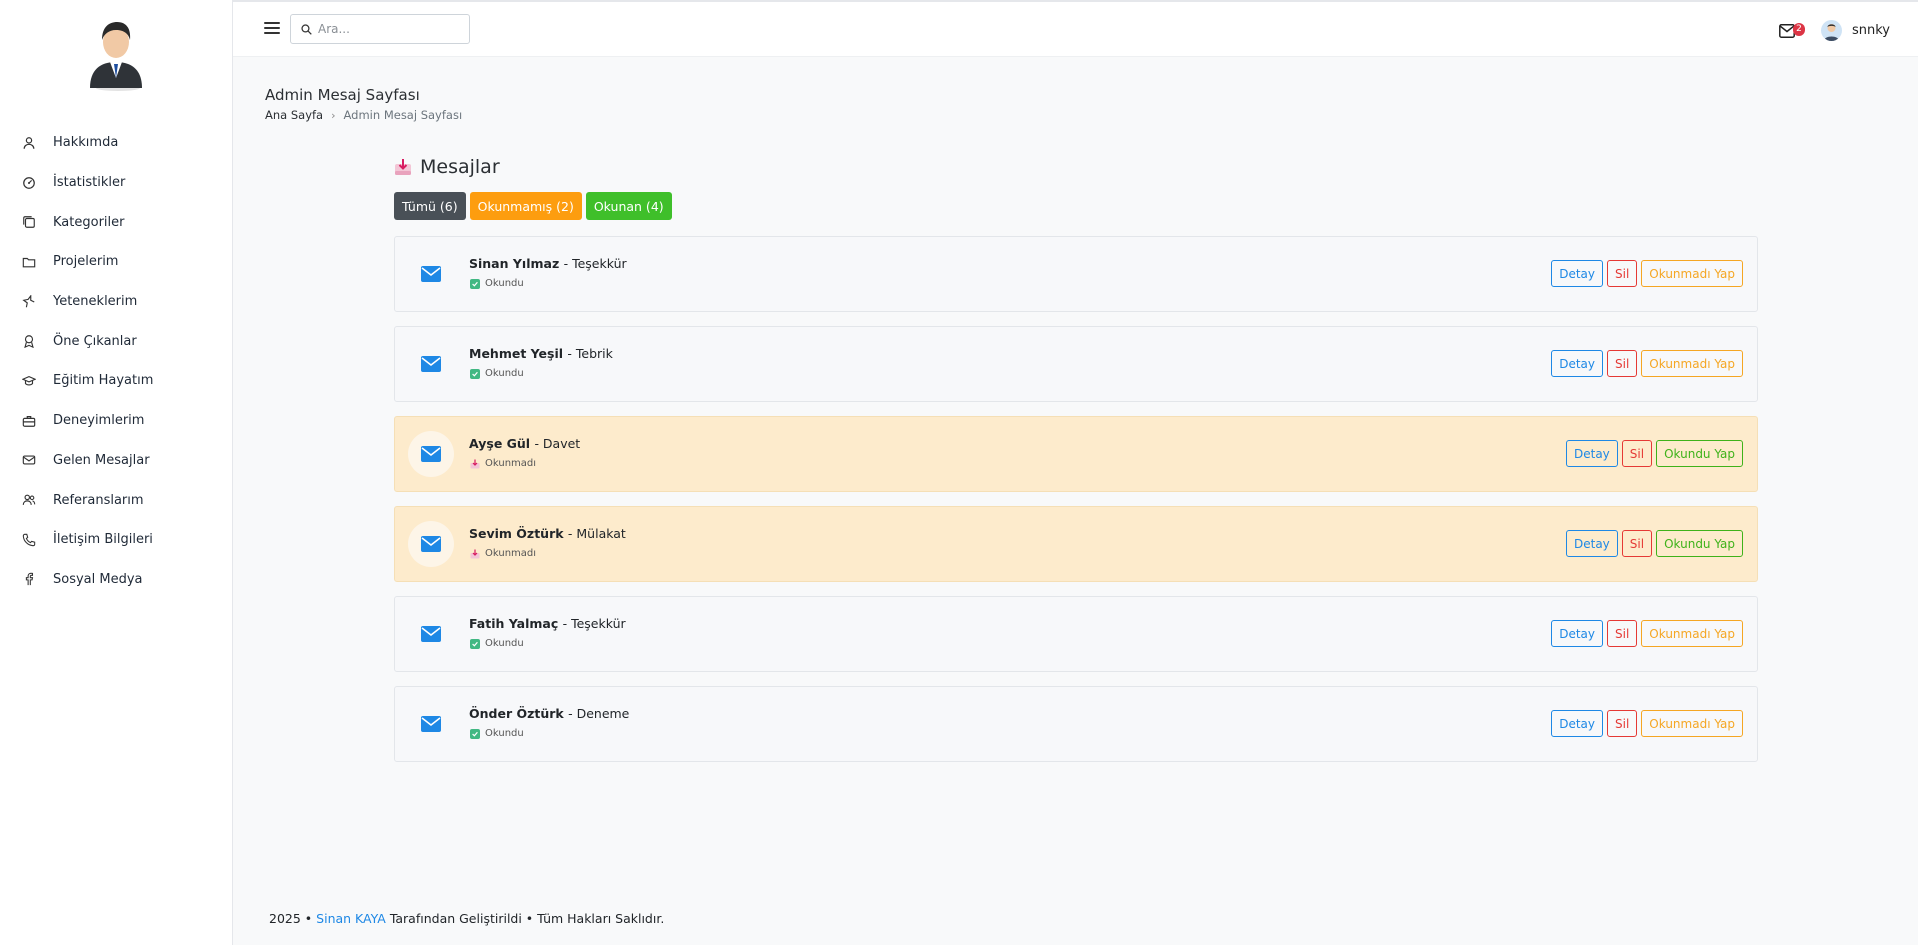 The image size is (1918, 945). I want to click on message-actions: Detay Sil Okundu Yap, so click(1652, 543).